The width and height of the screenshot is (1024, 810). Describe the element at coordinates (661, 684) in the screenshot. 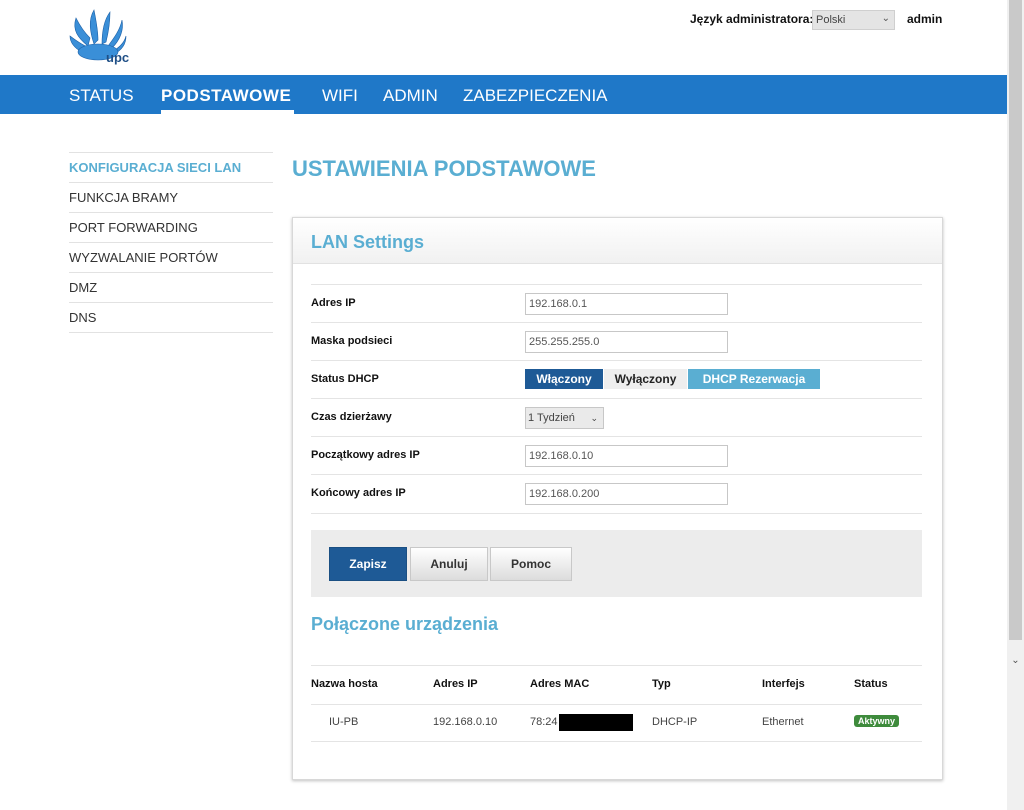

I see `col-type: Typ` at that location.